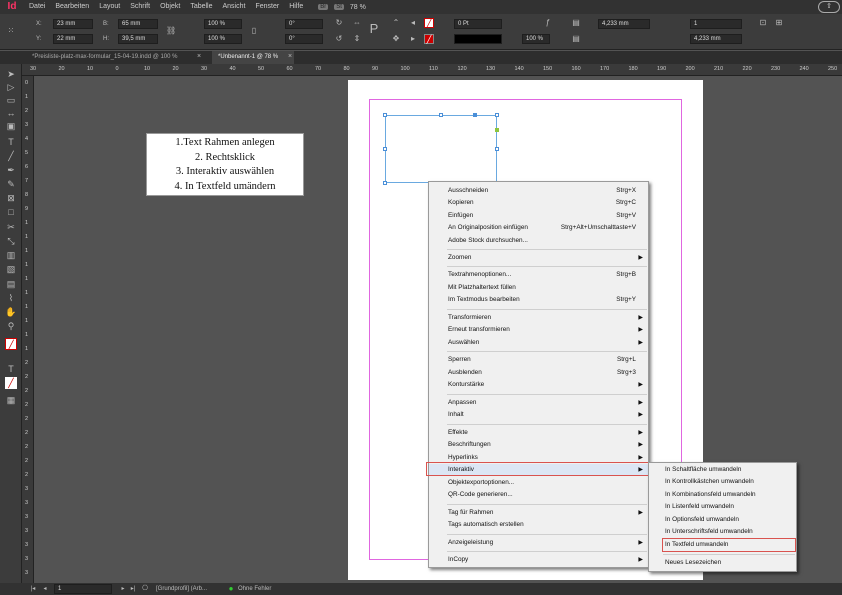 The height and width of the screenshot is (595, 842). I want to click on opacity-field: 100 %, so click(536, 39).